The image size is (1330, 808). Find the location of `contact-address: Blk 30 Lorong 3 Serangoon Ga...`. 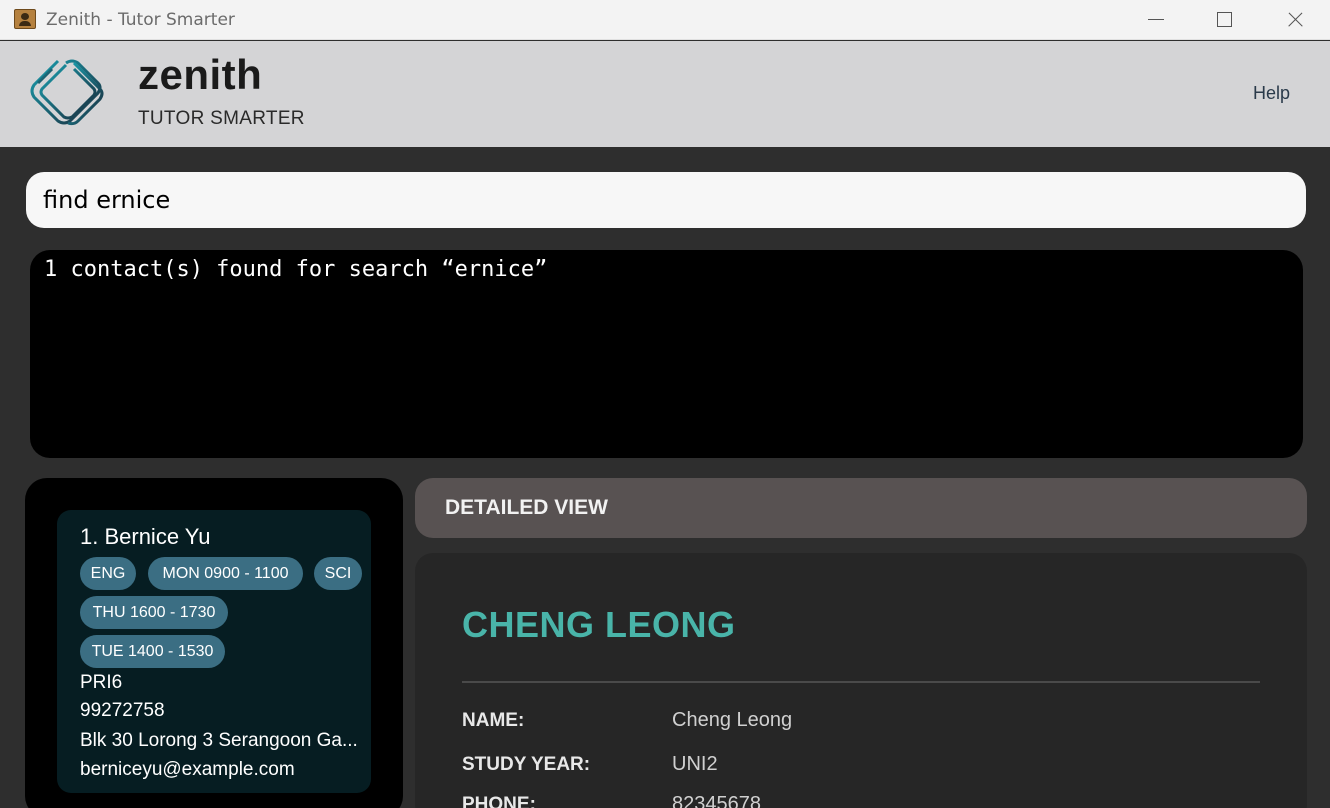

contact-address: Blk 30 Lorong 3 Serangoon Ga... is located at coordinates (219, 740).